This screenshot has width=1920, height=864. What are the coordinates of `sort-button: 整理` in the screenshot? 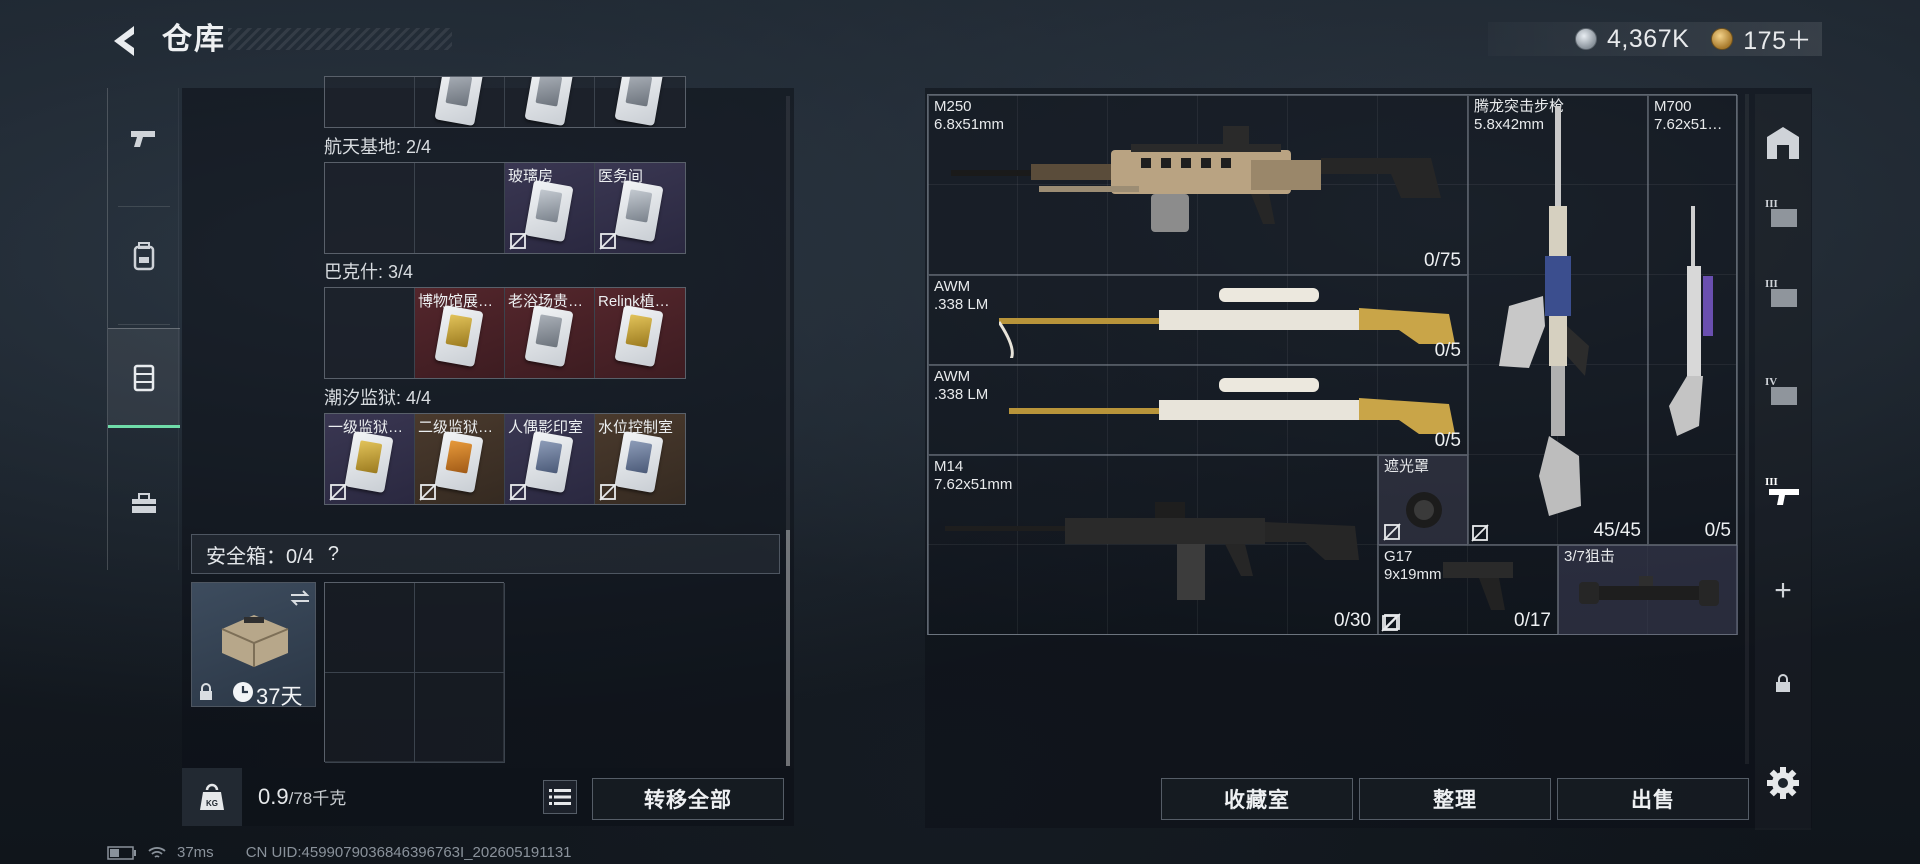 It's located at (1455, 799).